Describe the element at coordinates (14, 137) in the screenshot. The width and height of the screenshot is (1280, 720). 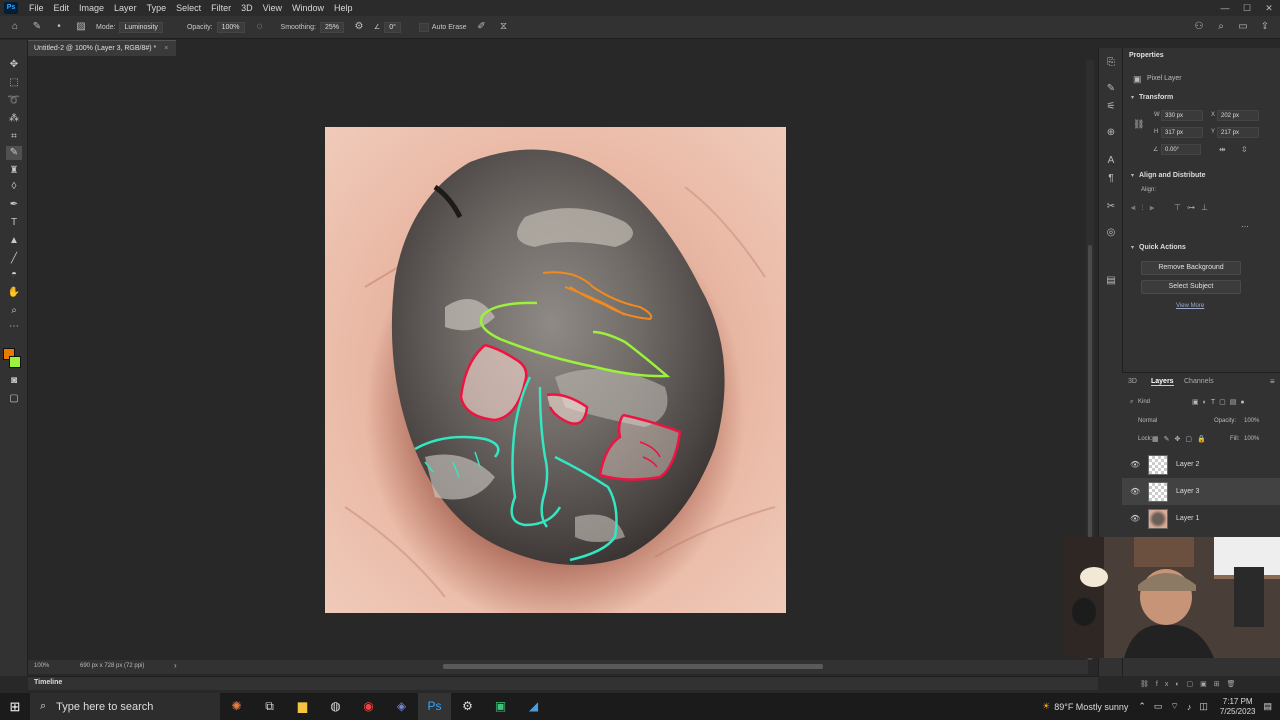
I see `crop-tool-icon: ⌗` at that location.